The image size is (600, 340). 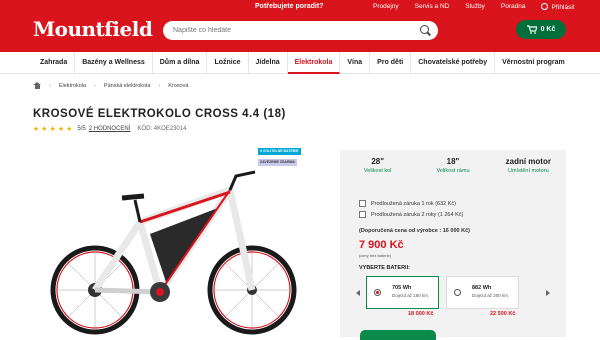 I want to click on battery-option-705: 705 Wh Dojezd až 160 km, so click(x=402, y=292).